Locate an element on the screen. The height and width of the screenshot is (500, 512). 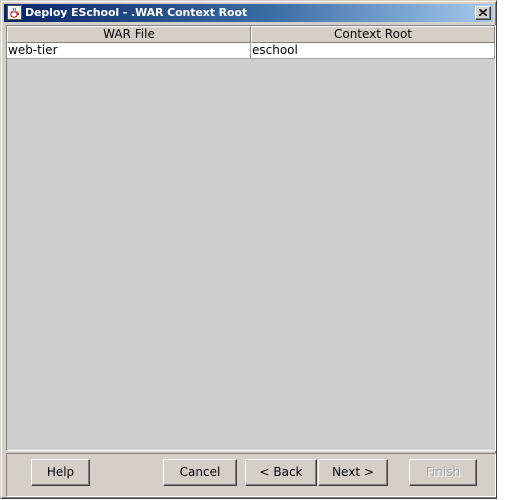
back-button: < Back is located at coordinates (281, 472).